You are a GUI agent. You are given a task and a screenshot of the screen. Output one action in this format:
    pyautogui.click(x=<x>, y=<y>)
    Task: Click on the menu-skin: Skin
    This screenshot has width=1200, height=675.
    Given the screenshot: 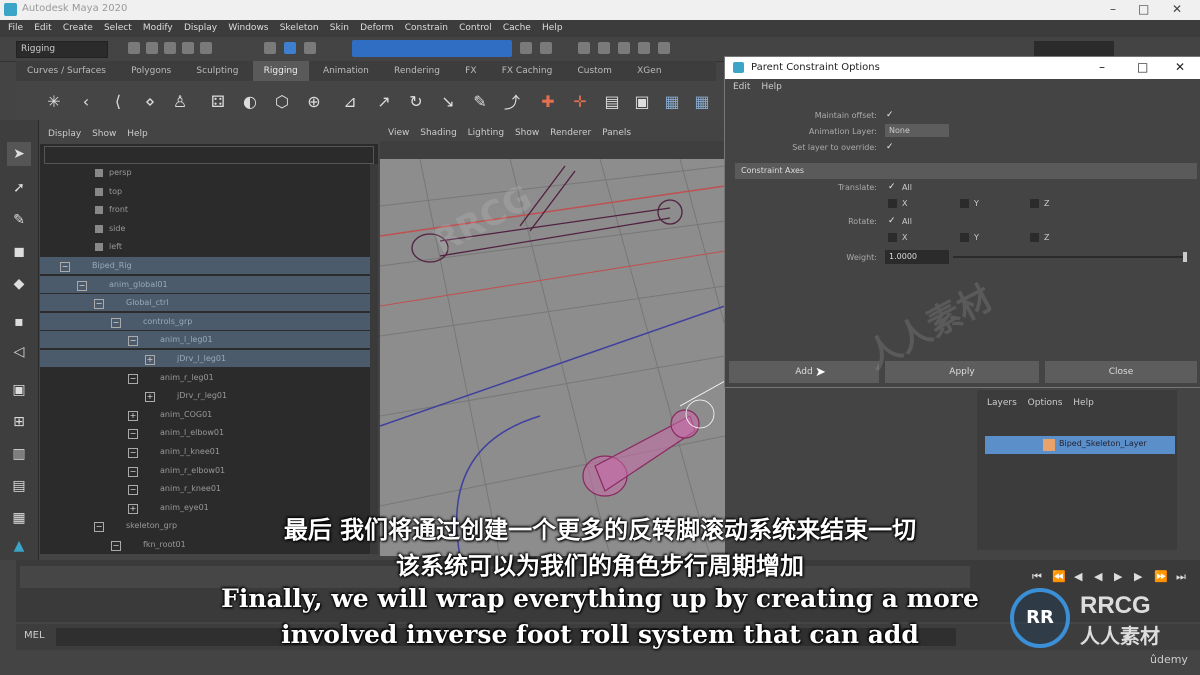 What is the action you would take?
    pyautogui.click(x=339, y=28)
    